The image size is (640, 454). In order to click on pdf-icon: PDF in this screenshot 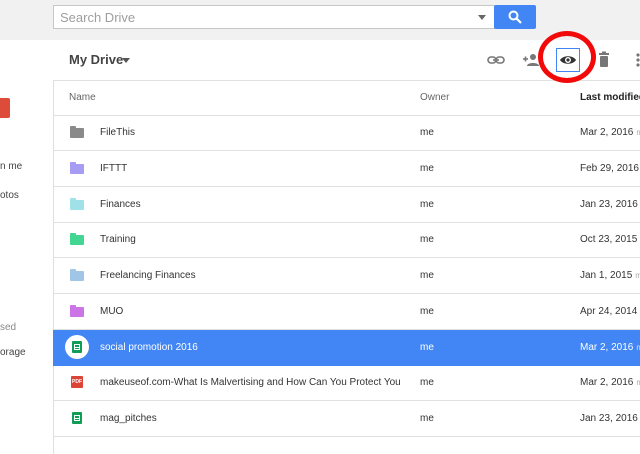, I will do `click(77, 382)`.